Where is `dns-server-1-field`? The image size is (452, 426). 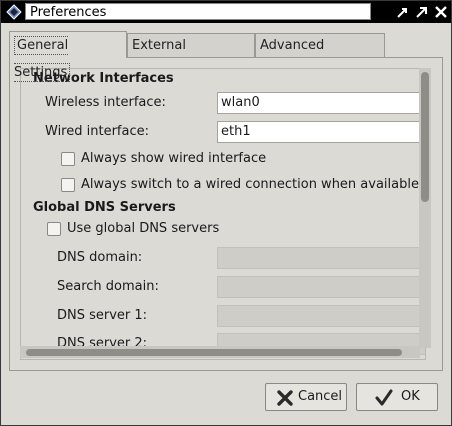
dns-server-1-field is located at coordinates (321, 316).